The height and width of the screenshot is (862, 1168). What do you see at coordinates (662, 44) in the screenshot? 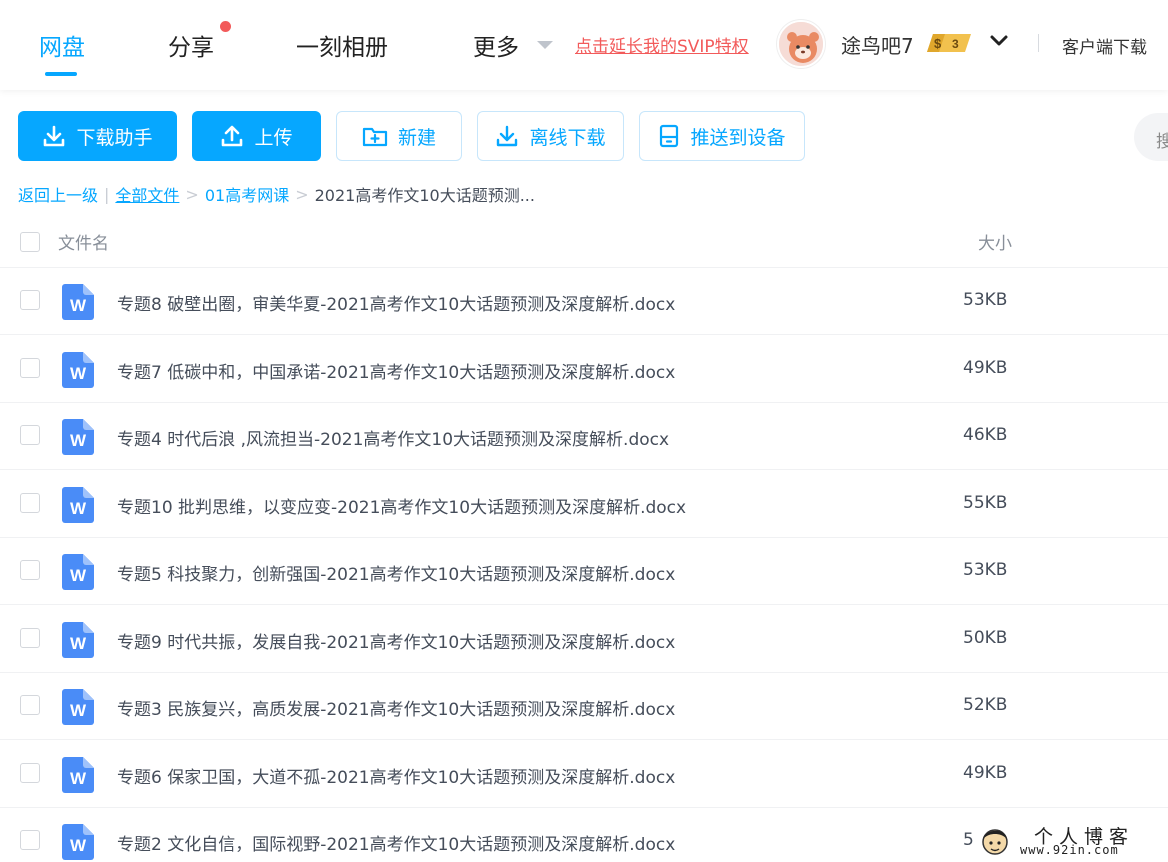
I see `svip-promo-link: 点击延长我的SVIP特权` at bounding box center [662, 44].